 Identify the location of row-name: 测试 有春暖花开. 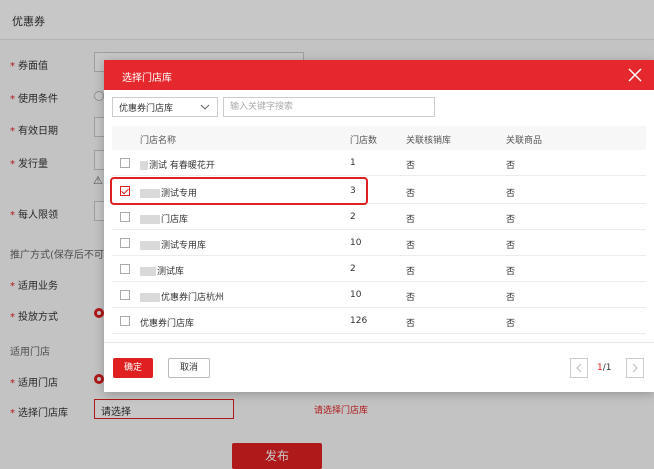
(177, 164).